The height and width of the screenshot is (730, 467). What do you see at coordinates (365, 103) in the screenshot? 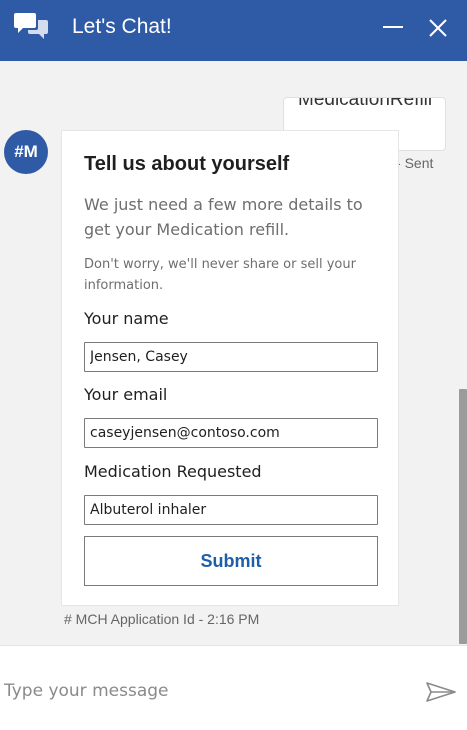
I see `sent-message-text: MedicationRefill` at bounding box center [365, 103].